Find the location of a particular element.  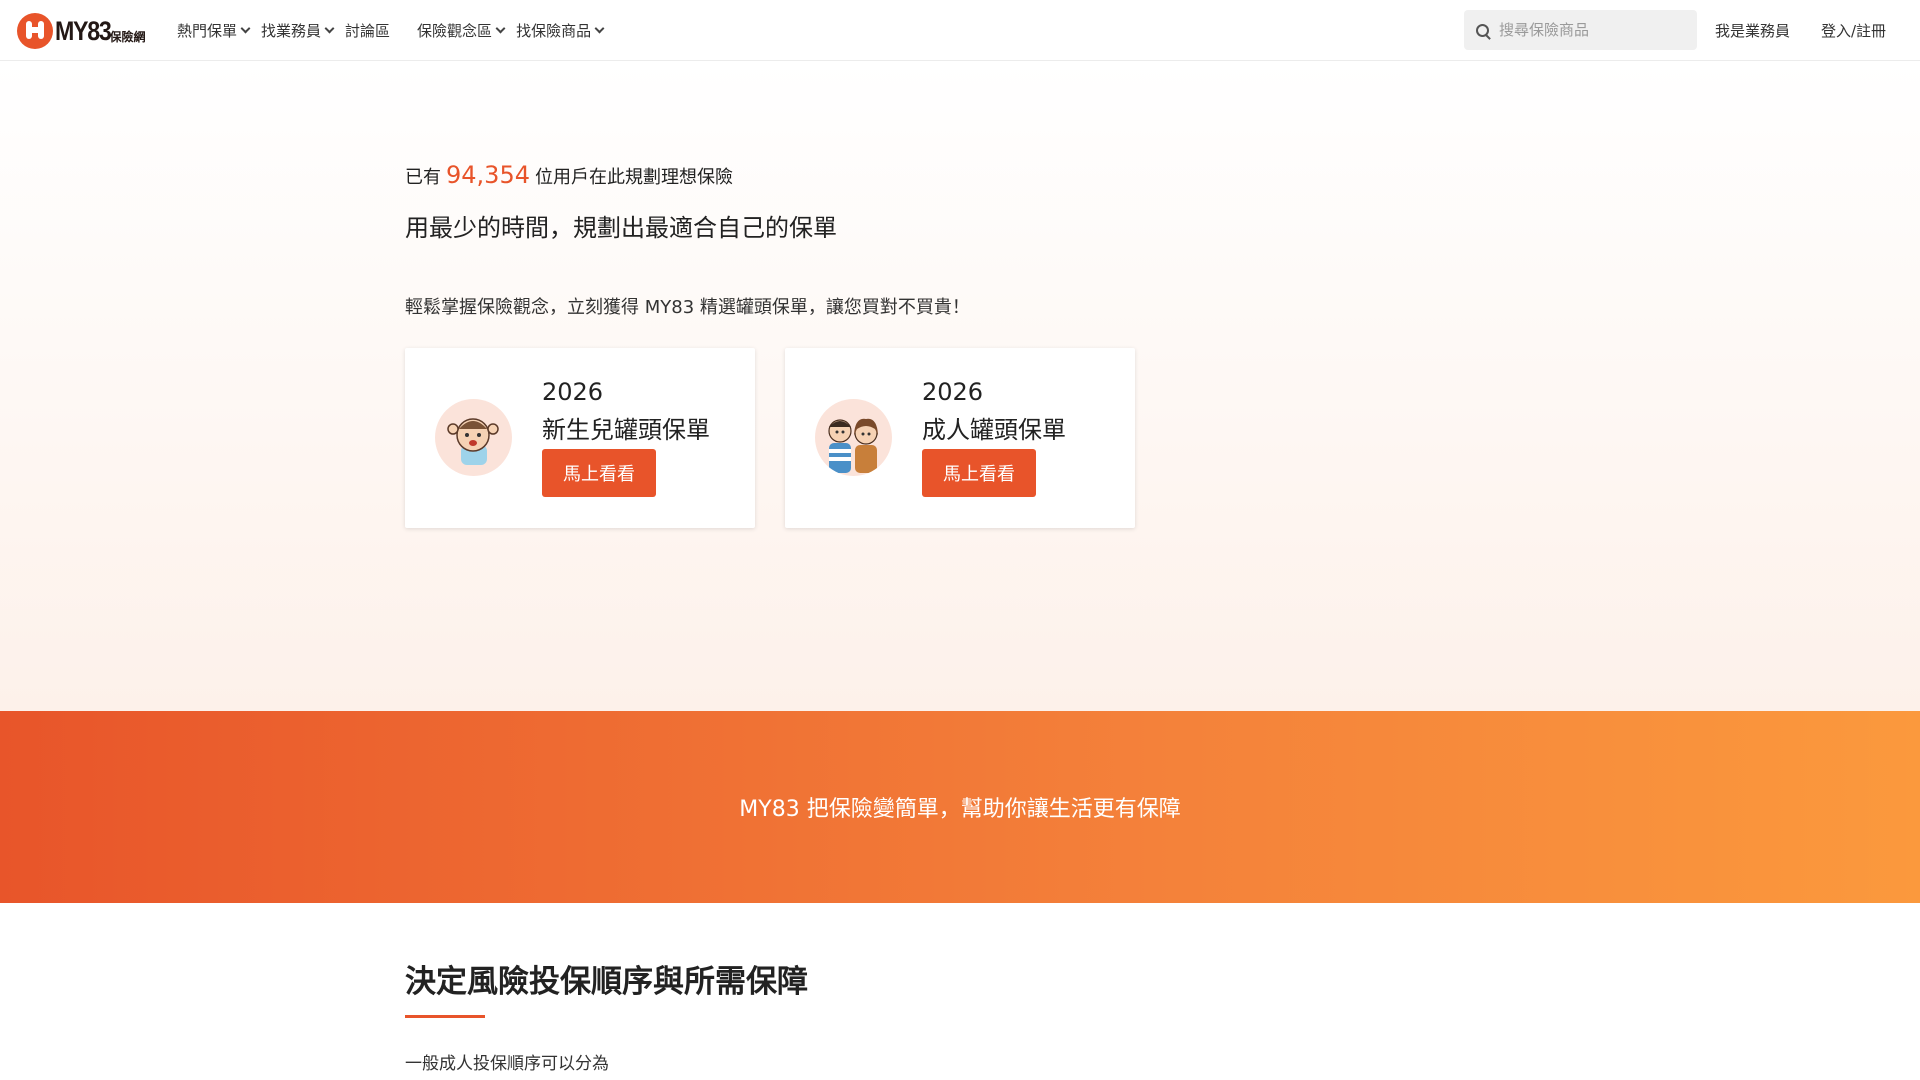

logo-mark-icon is located at coordinates (35, 31).